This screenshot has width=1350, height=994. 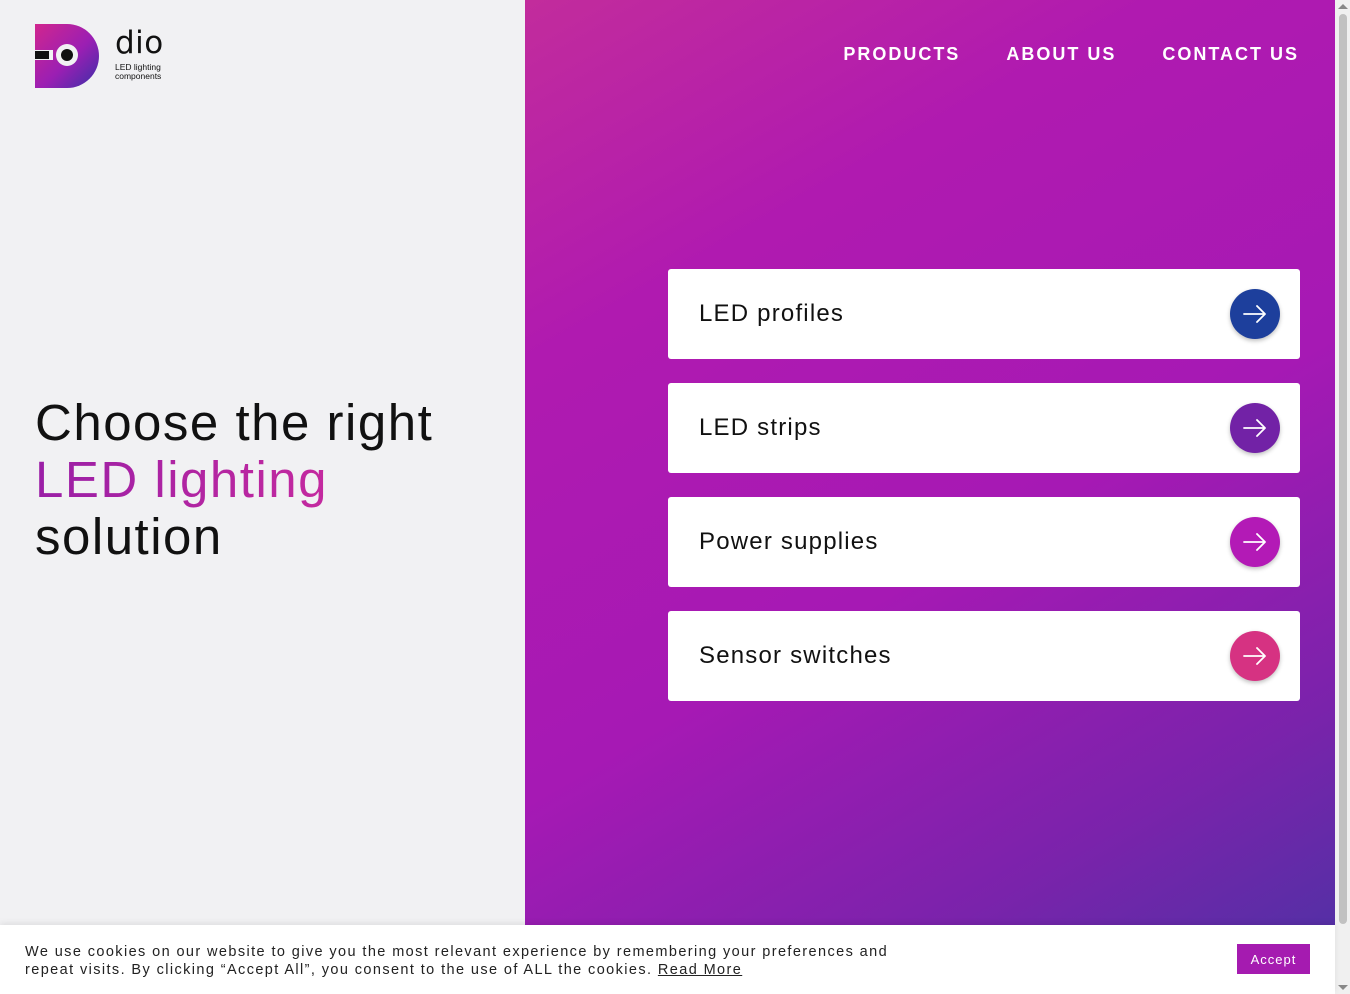 What do you see at coordinates (789, 541) in the screenshot?
I see `category-label: Power supplies` at bounding box center [789, 541].